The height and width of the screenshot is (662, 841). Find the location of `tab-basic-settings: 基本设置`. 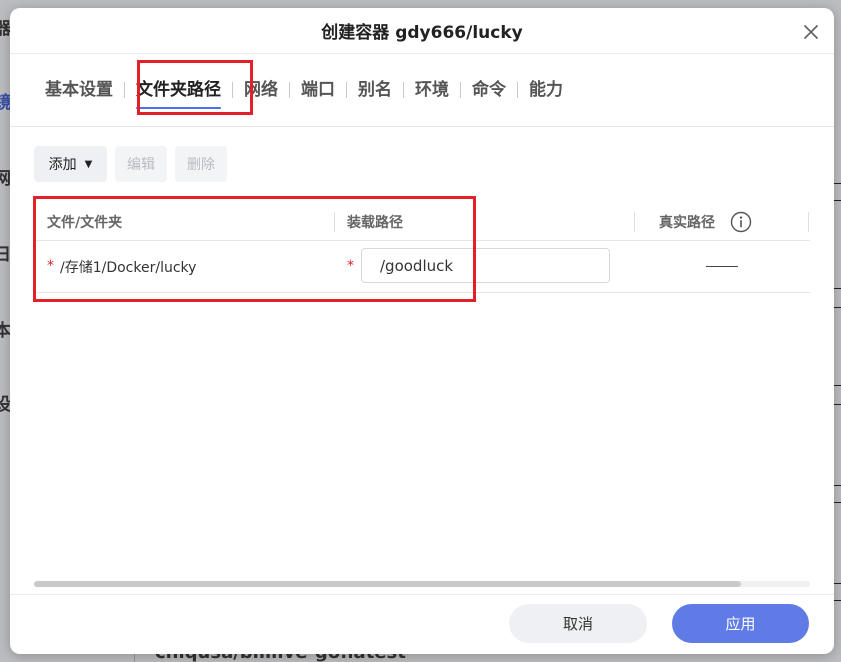

tab-basic-settings: 基本设置 is located at coordinates (79, 90).